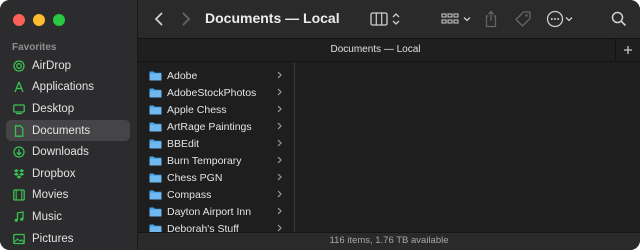 The width and height of the screenshot is (640, 250). What do you see at coordinates (209, 211) in the screenshot?
I see `folder-name: Dayton Airport Inn` at bounding box center [209, 211].